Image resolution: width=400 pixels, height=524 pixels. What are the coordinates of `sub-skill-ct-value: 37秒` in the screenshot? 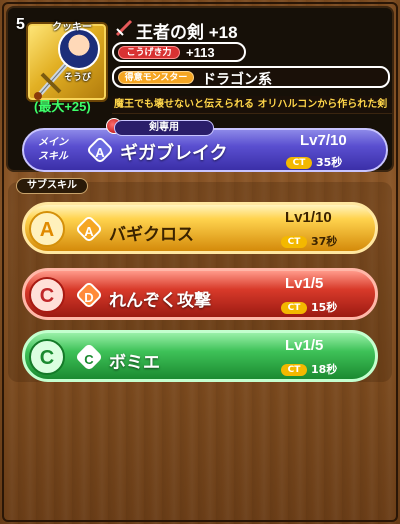 It's located at (324, 241).